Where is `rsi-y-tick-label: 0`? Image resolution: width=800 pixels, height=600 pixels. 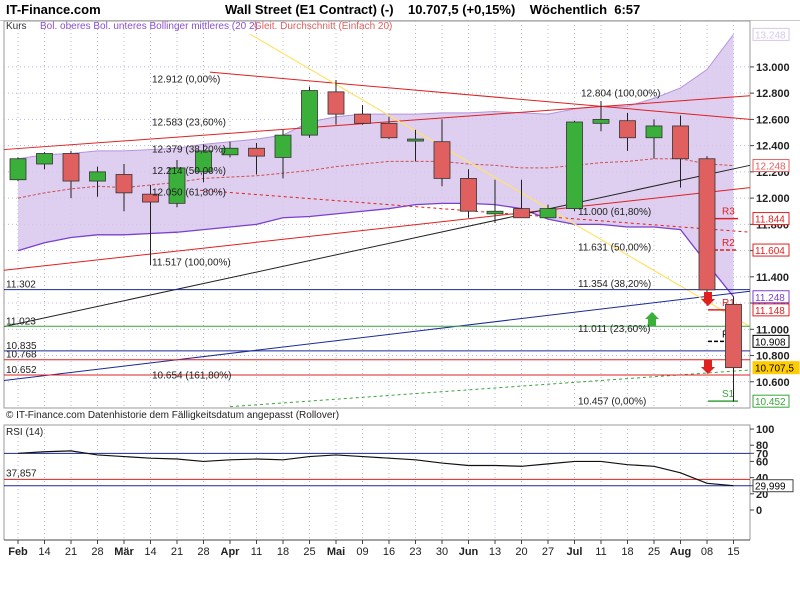
rsi-y-tick-label: 0 is located at coordinates (759, 511).